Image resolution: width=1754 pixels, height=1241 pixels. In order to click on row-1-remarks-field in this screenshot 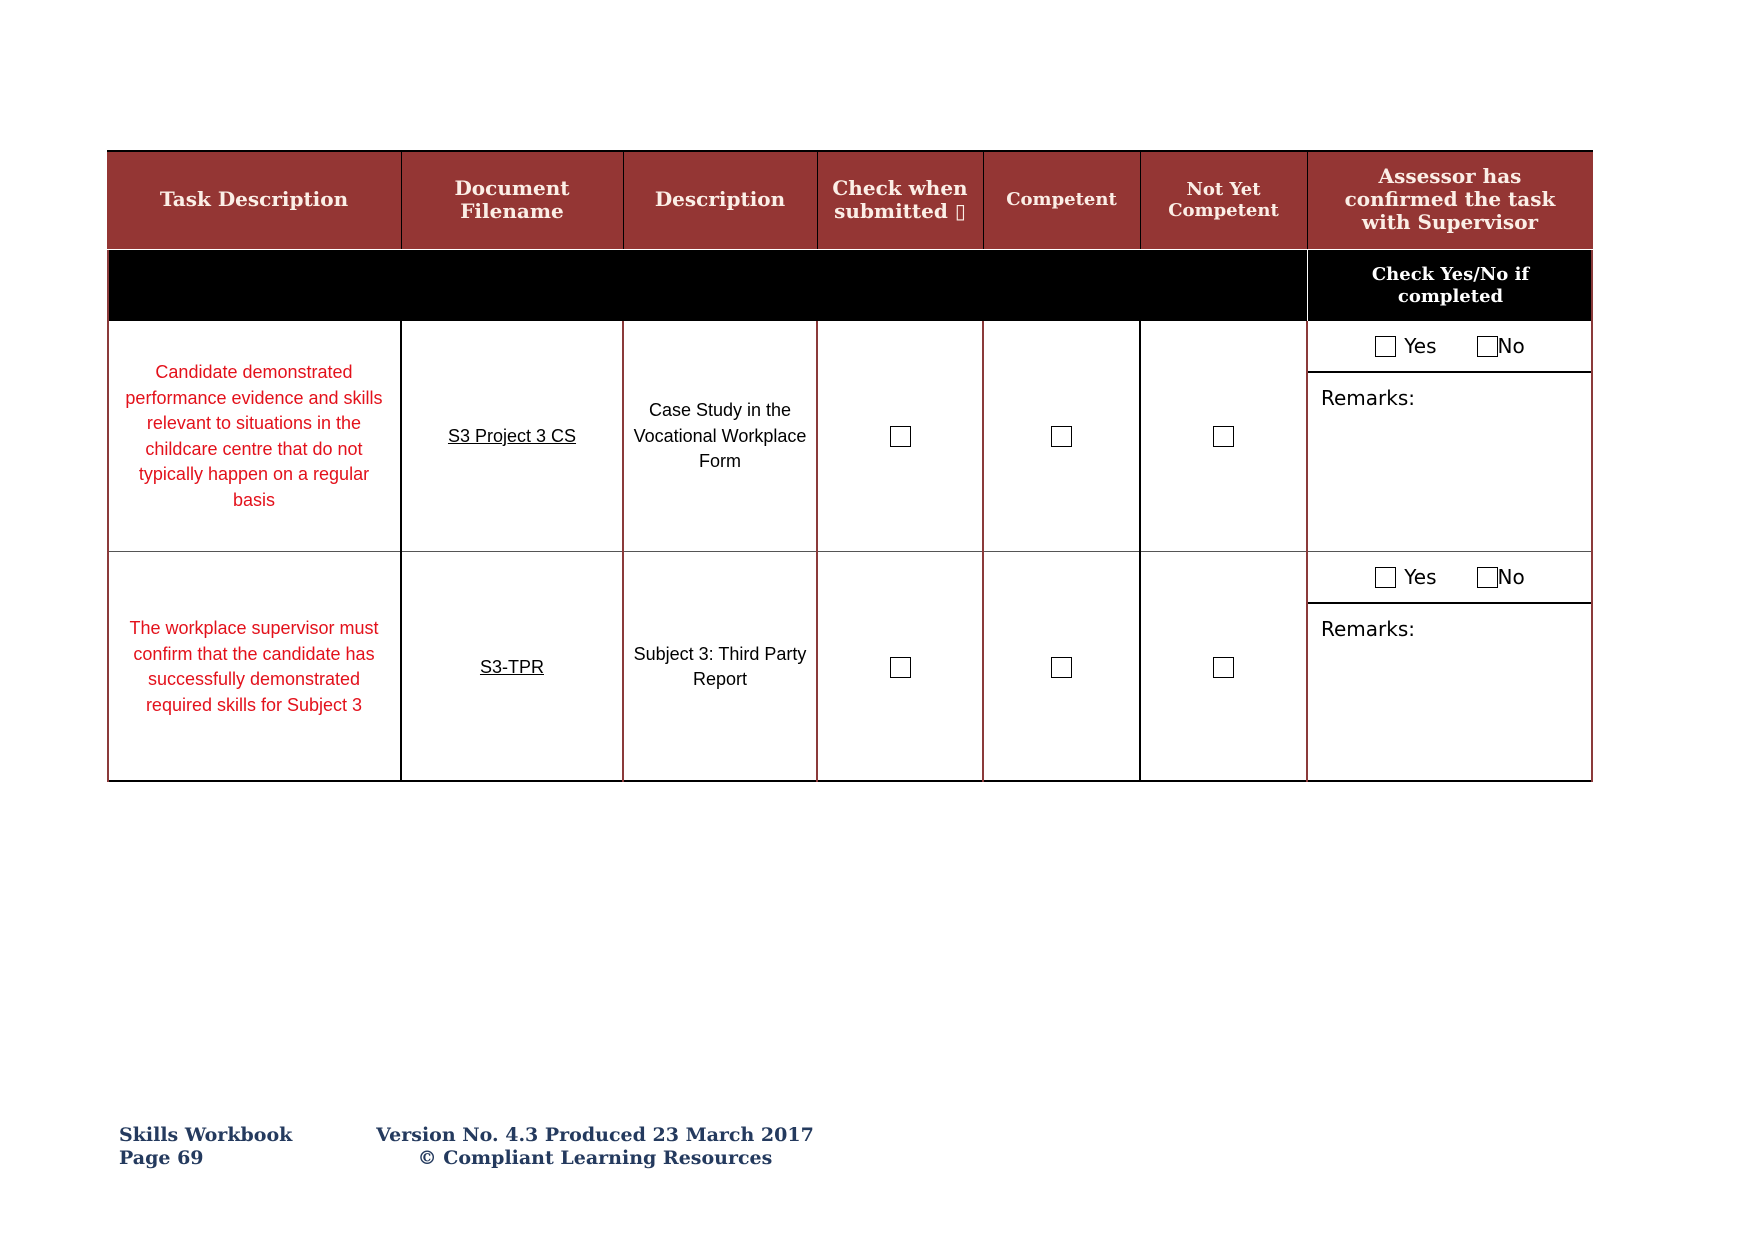, I will do `click(1450, 462)`.